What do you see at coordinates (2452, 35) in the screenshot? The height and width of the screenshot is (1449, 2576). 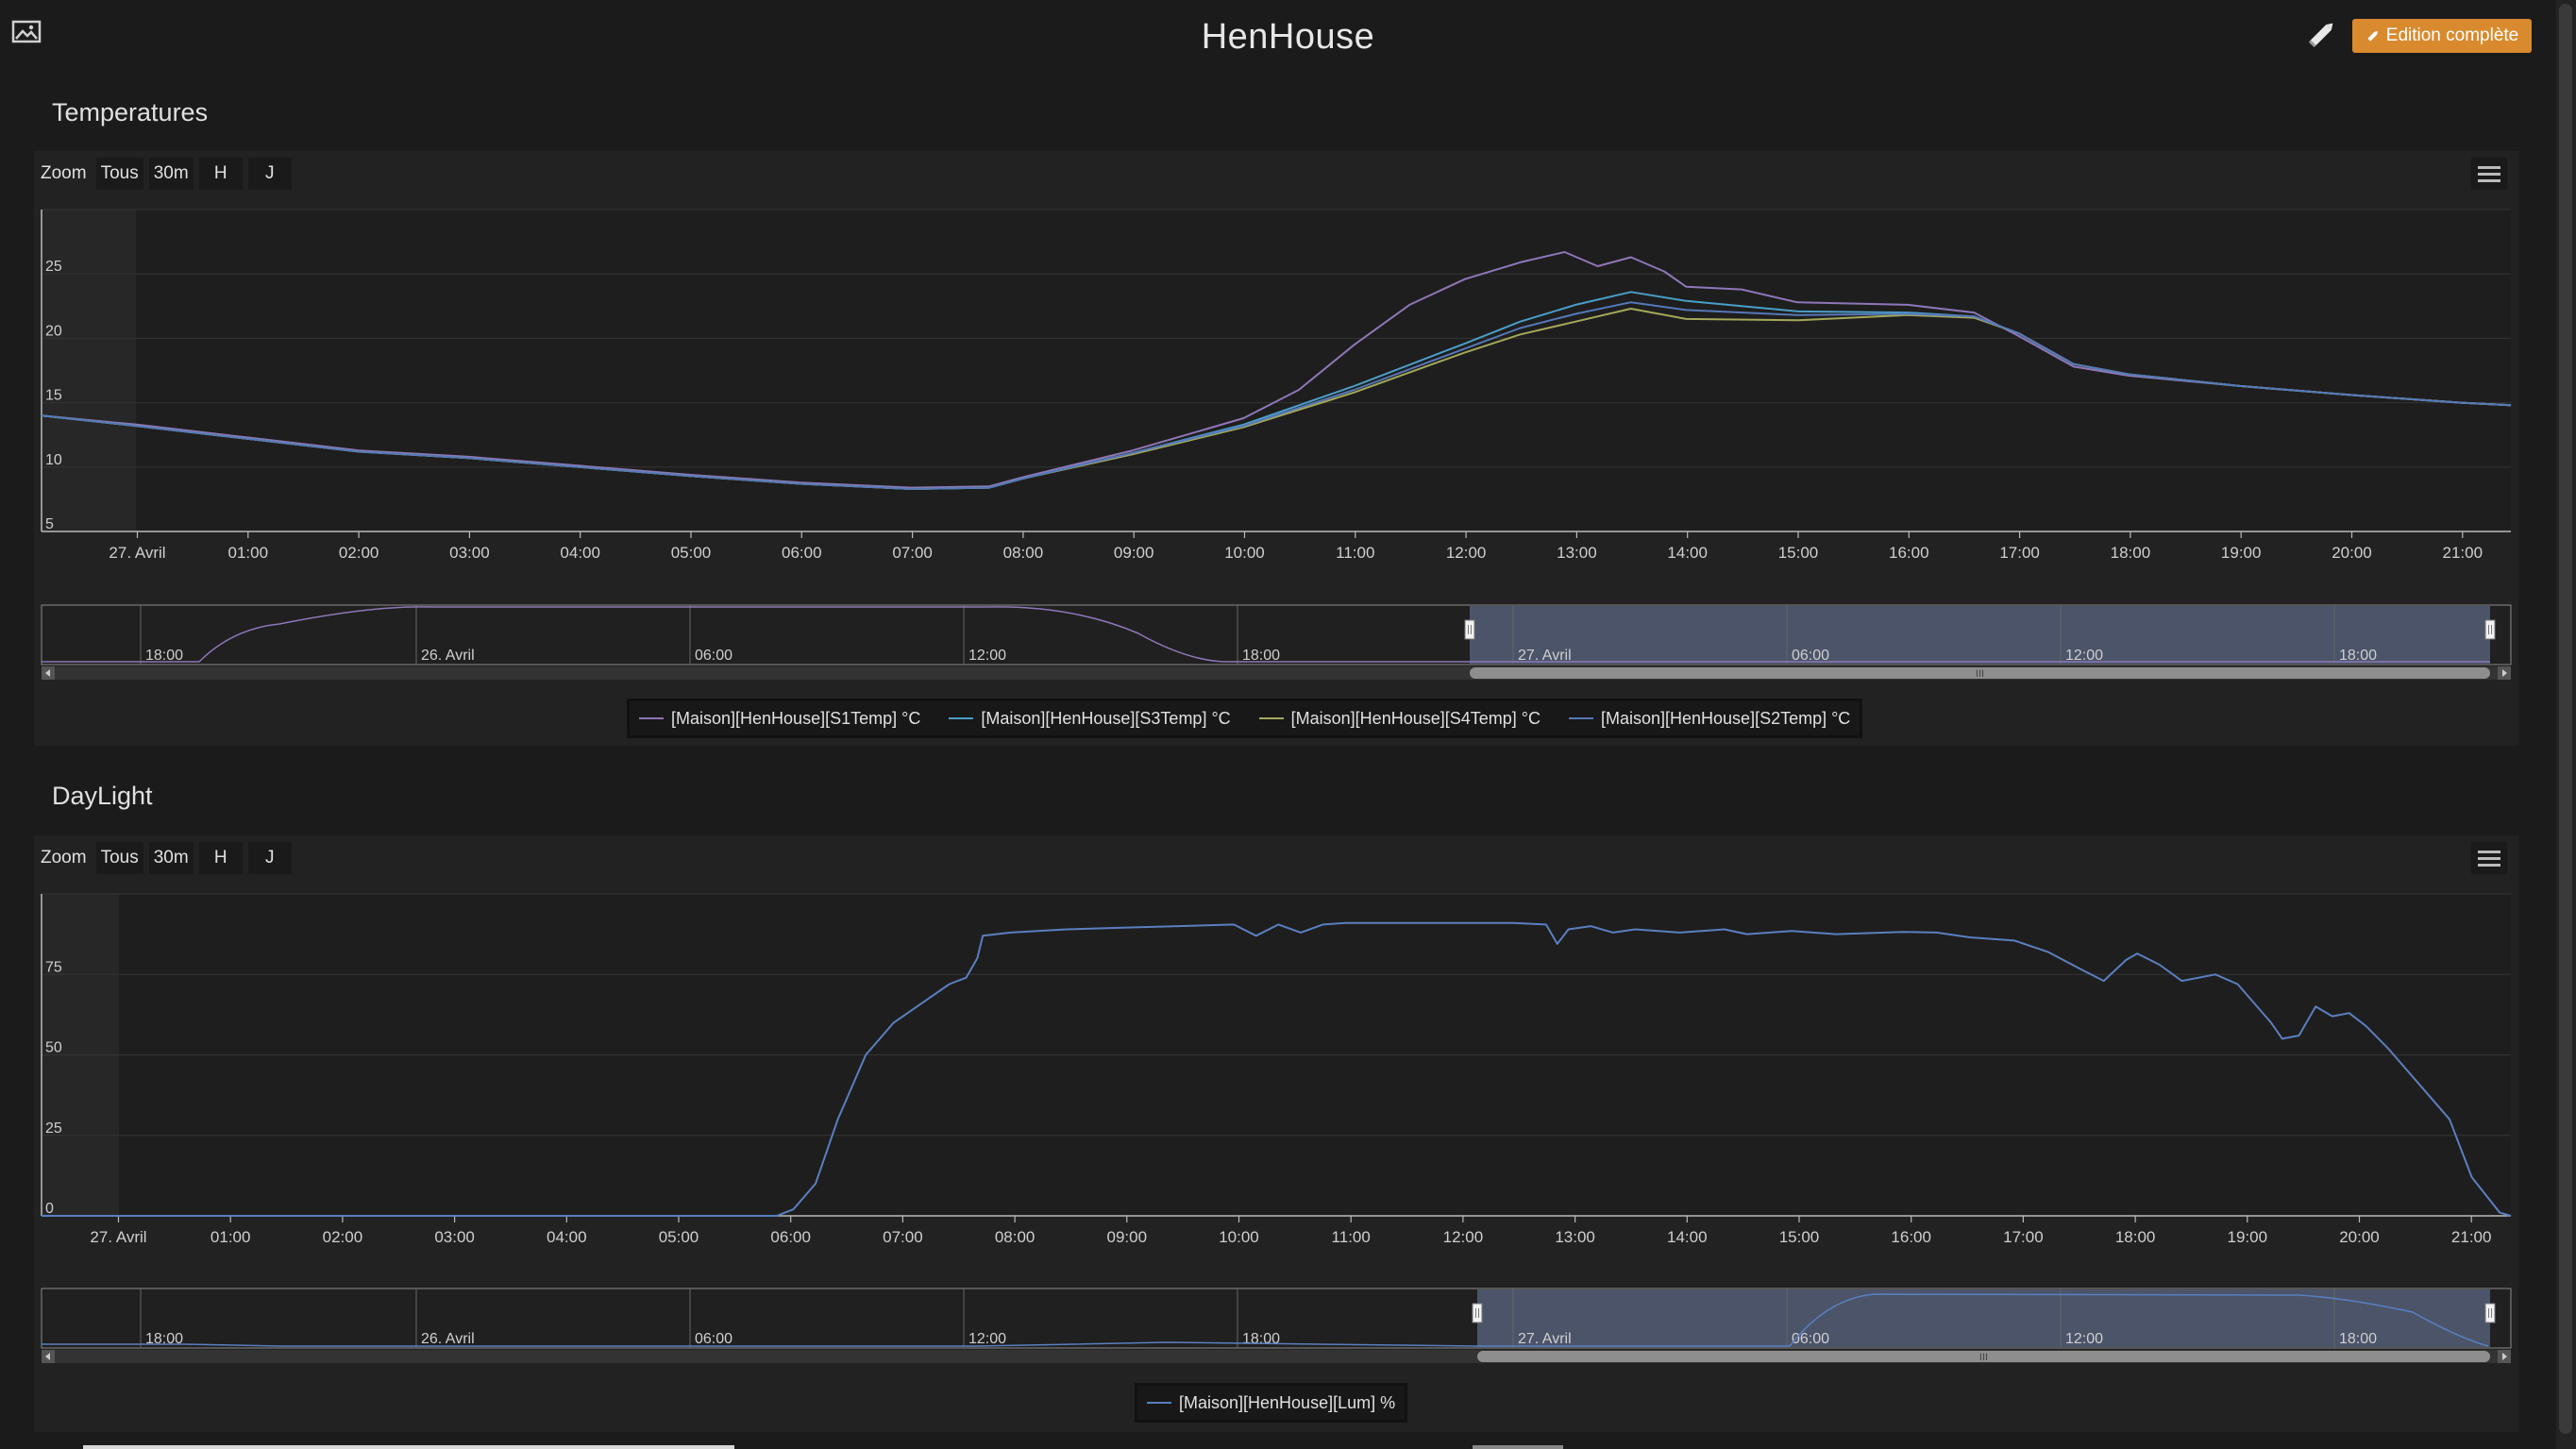 I see `full-edit-label: Edition complète` at bounding box center [2452, 35].